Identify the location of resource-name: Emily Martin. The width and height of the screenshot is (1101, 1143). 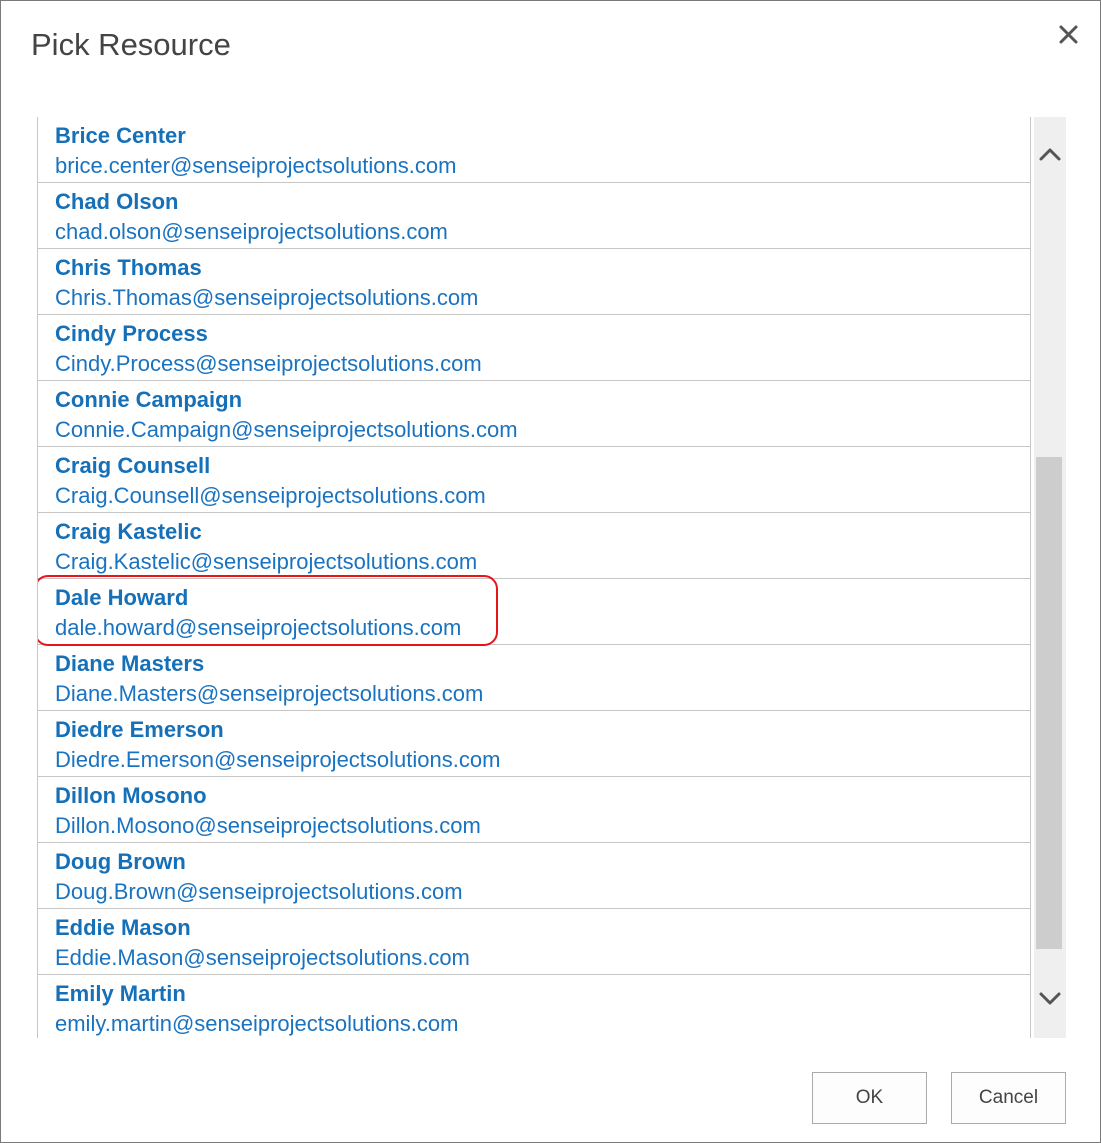
(120, 994).